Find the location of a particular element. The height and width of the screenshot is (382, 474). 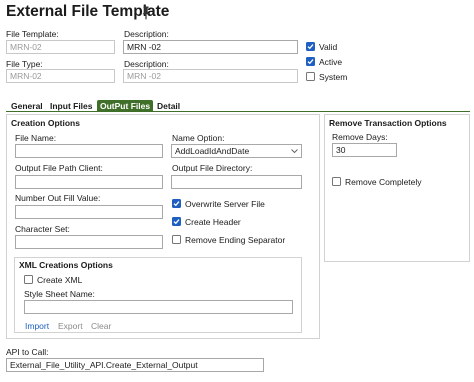

style-sheet-input is located at coordinates (158, 307).